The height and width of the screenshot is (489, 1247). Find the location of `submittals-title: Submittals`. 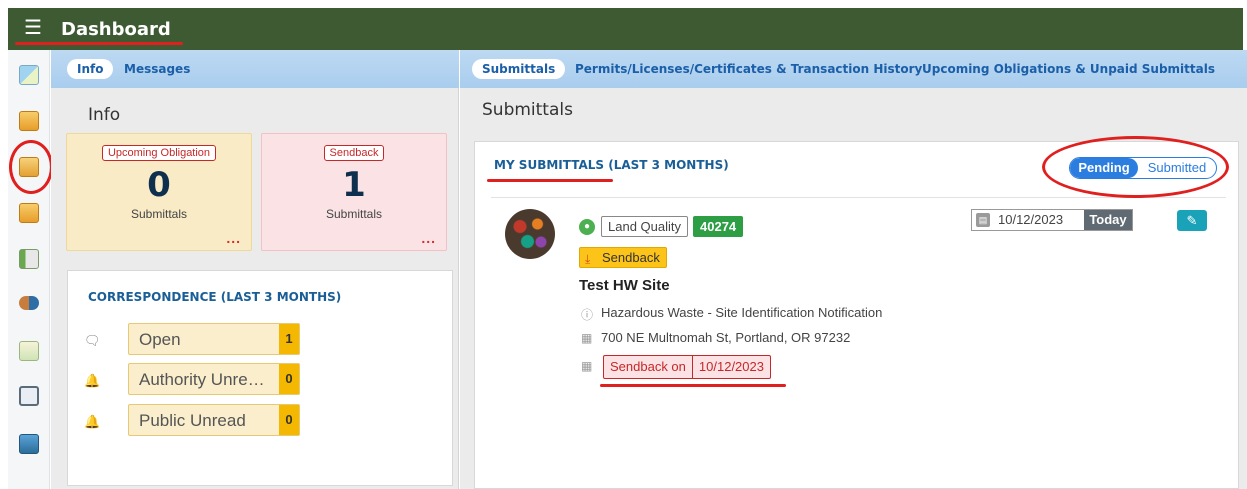

submittals-title: Submittals is located at coordinates (527, 110).